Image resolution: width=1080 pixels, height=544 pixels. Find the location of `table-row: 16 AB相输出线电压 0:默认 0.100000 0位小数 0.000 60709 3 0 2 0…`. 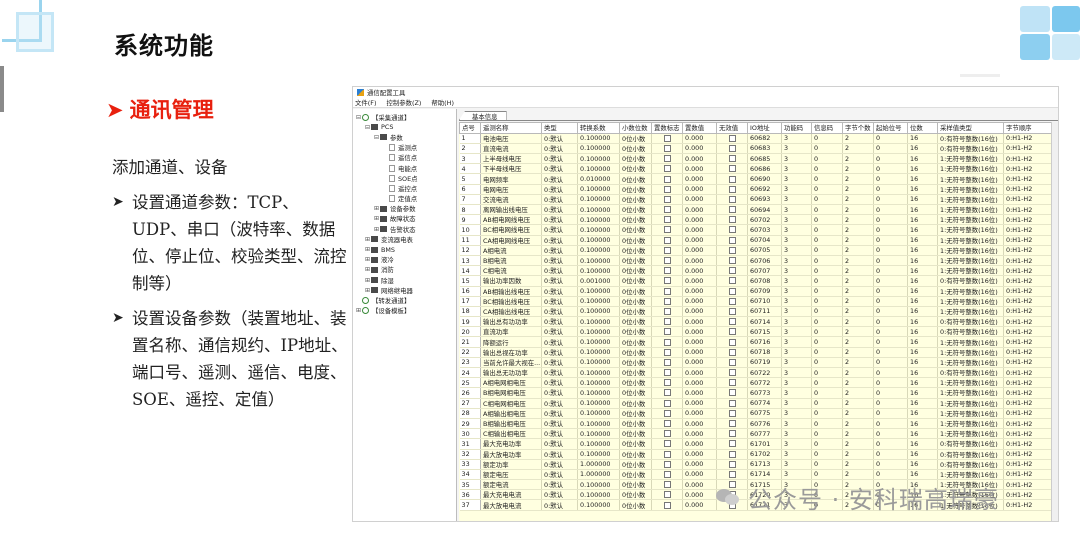

table-row: 16 AB相输出线电压 0:默认 0.100000 0位小数 0.000 60709 3 0 2 0… is located at coordinates (755, 291).